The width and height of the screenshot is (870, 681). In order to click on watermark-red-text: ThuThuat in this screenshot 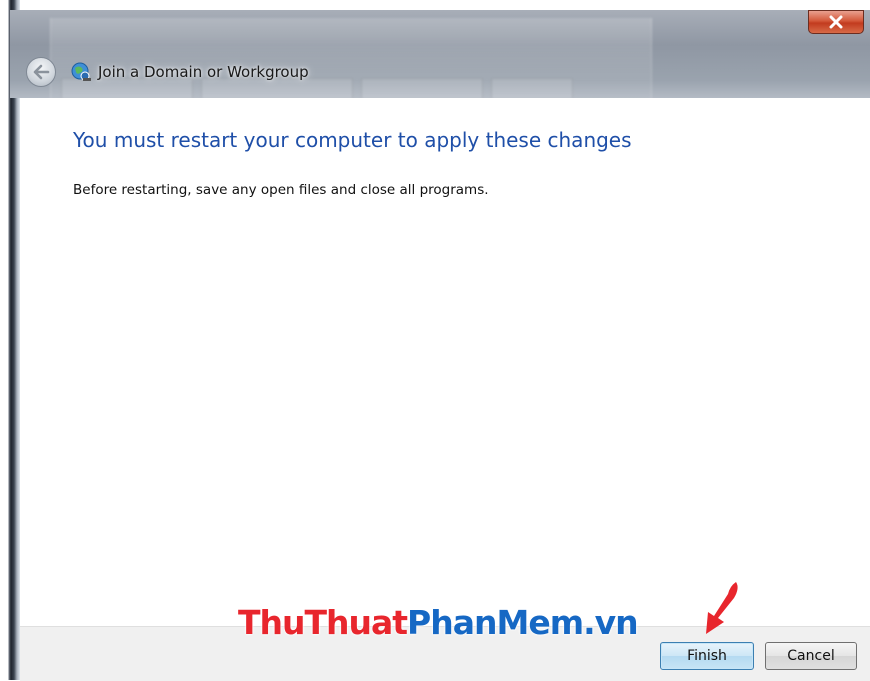, I will do `click(323, 622)`.